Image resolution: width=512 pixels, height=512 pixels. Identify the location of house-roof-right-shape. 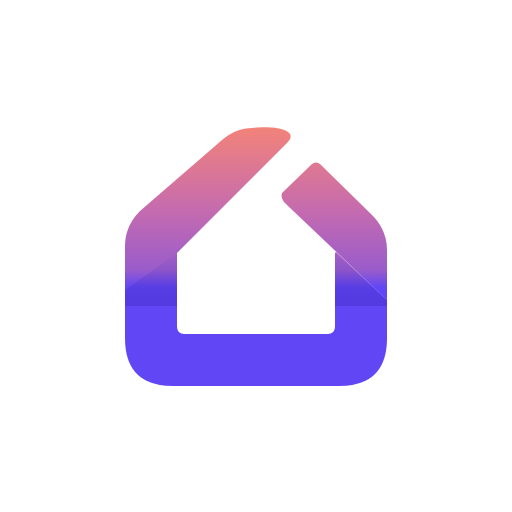
(334, 231).